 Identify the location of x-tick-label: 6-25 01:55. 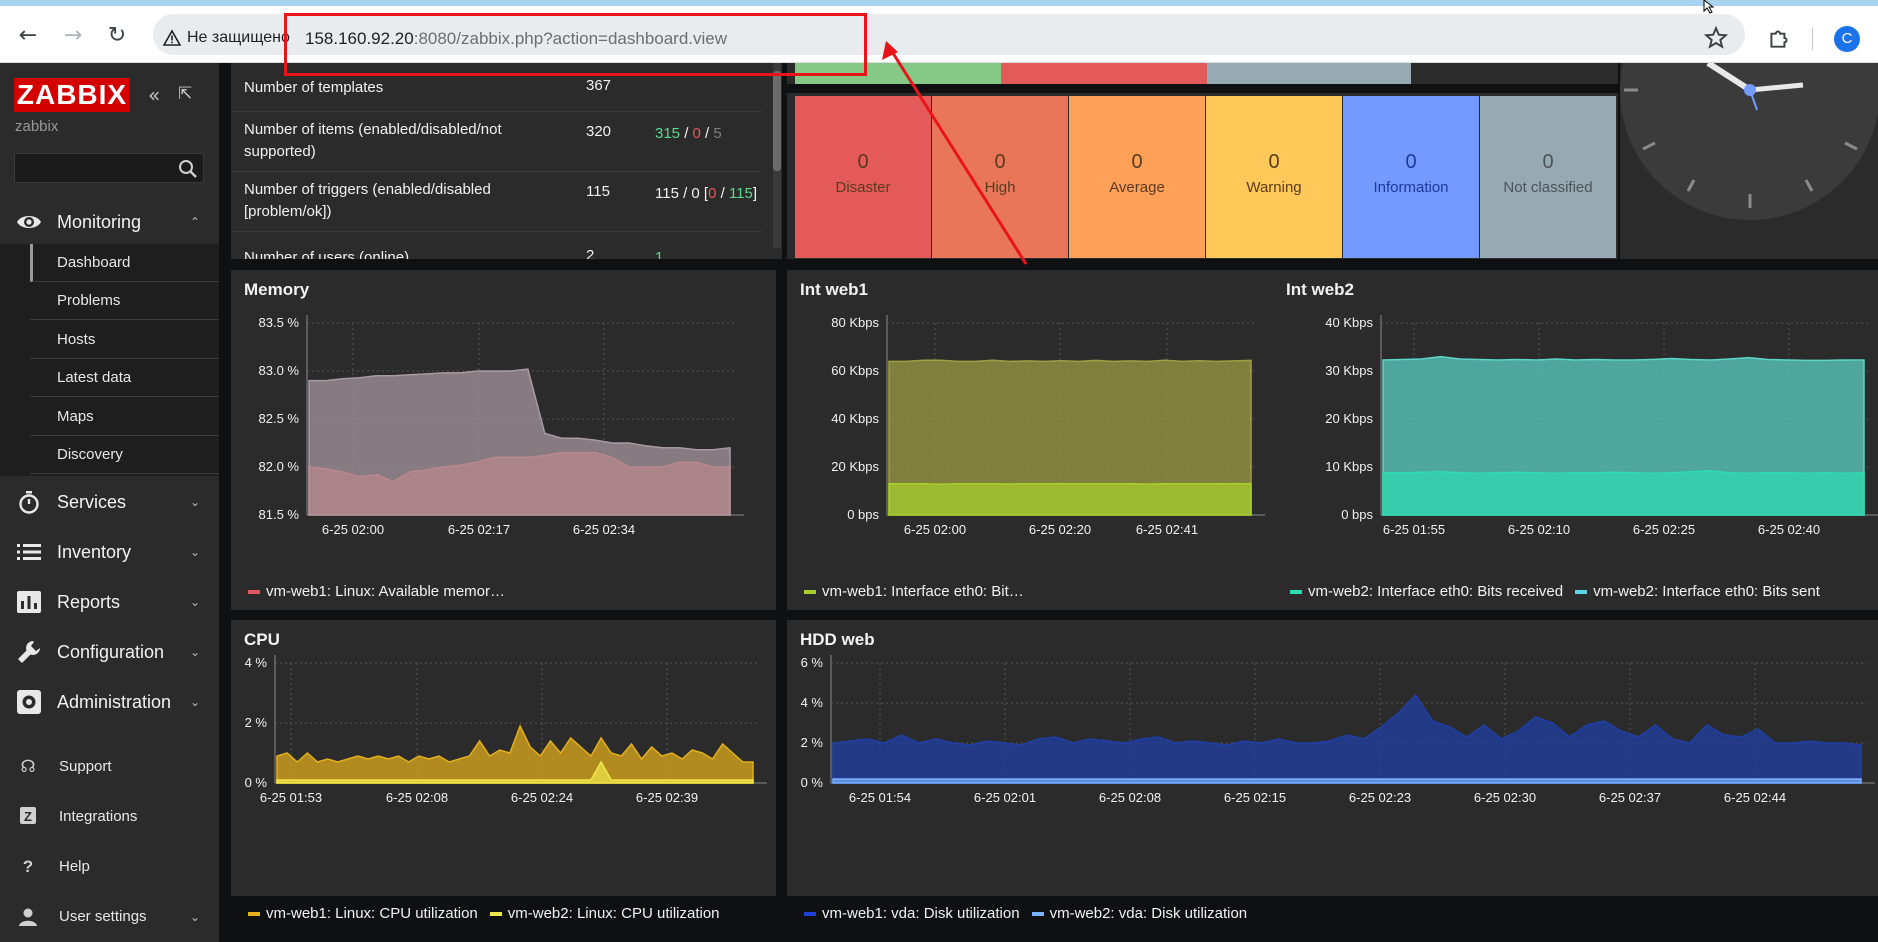
(1414, 529).